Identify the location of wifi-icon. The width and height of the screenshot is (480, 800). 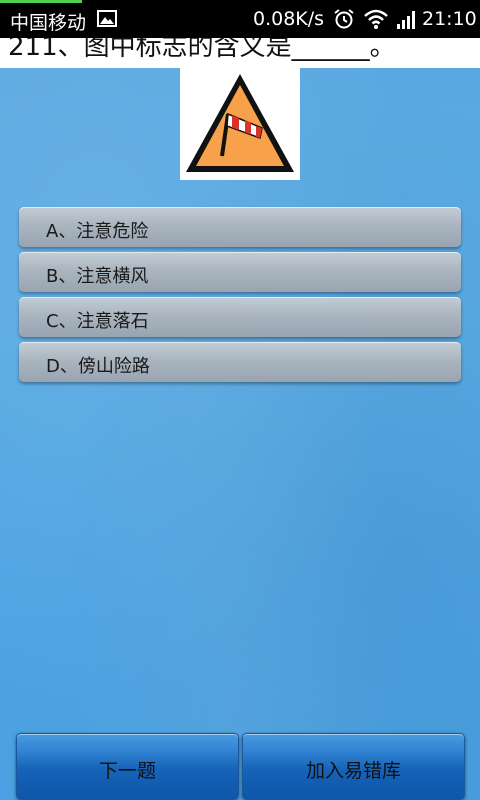
(376, 19).